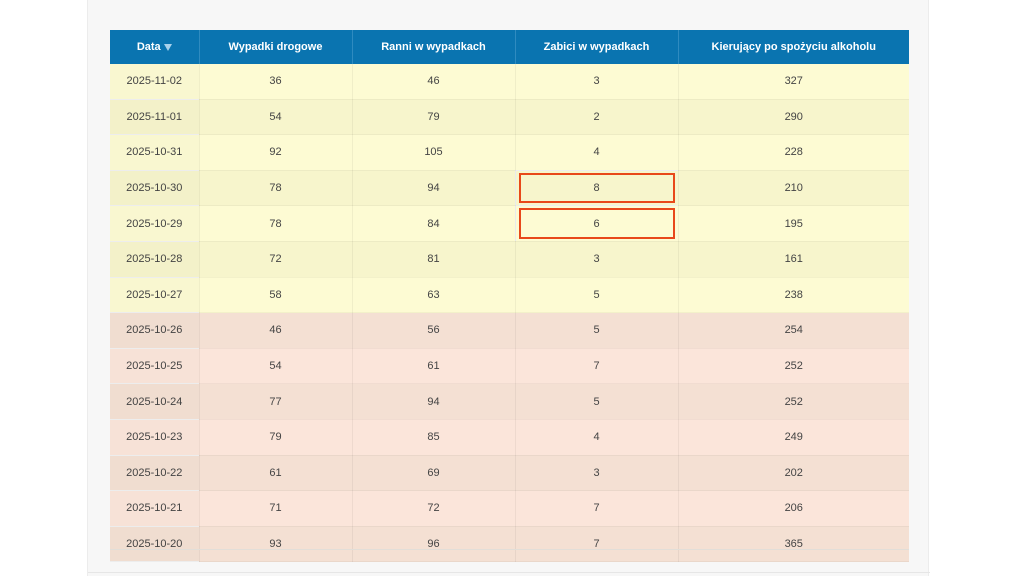  What do you see at coordinates (155, 401) in the screenshot?
I see `cell-date: 2025-10-24` at bounding box center [155, 401].